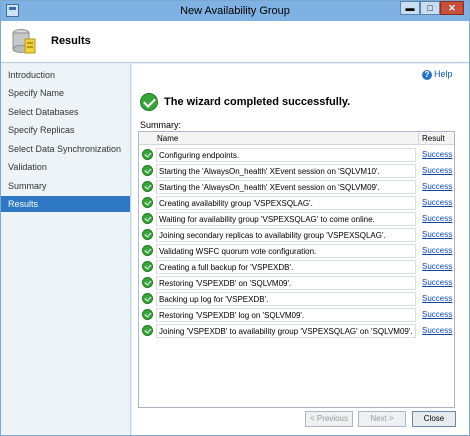  I want to click on sidebar-item-specify-replicas: Specify Replicas, so click(65, 130).